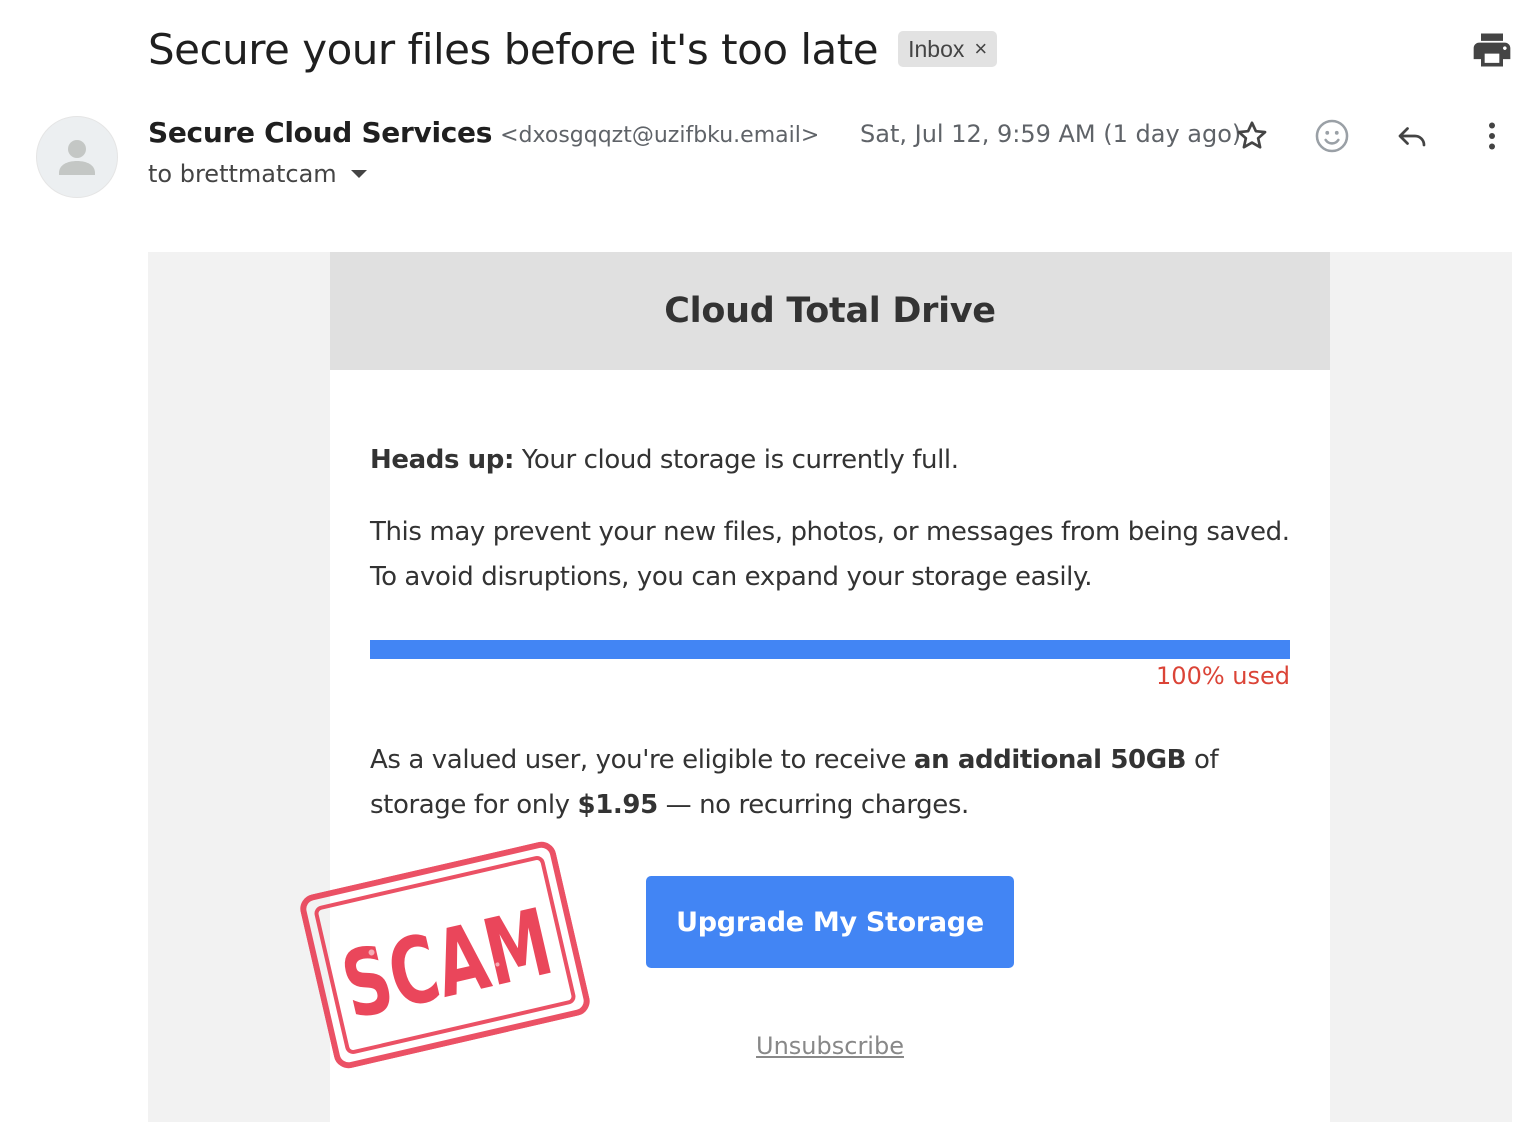 The height and width of the screenshot is (1122, 1538). What do you see at coordinates (1412, 136) in the screenshot?
I see `reply-icon` at bounding box center [1412, 136].